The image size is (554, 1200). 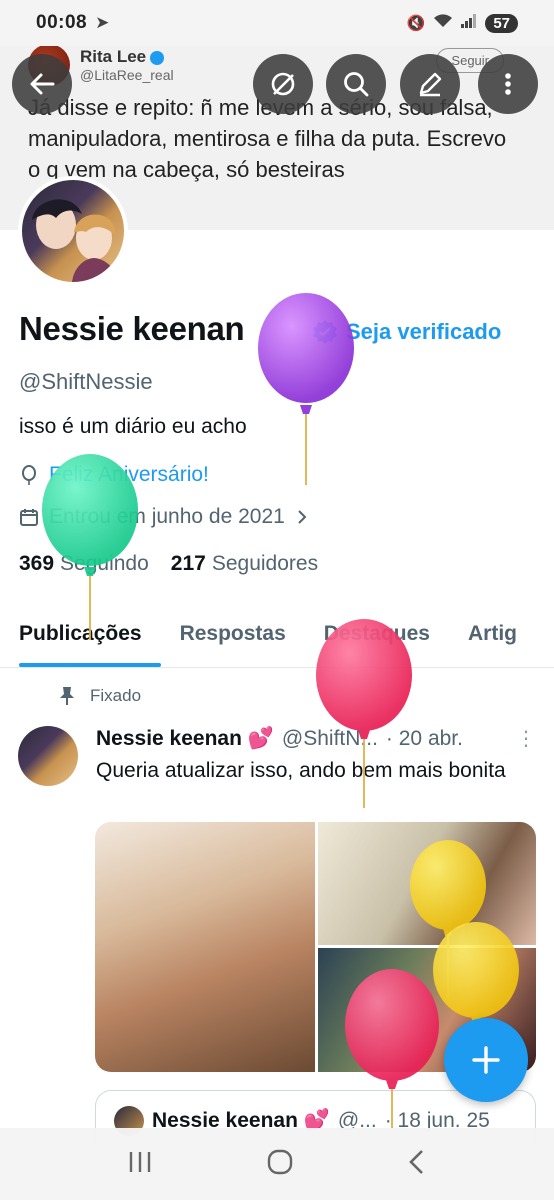 I want to click on following-label: Seguindo, so click(x=104, y=563).